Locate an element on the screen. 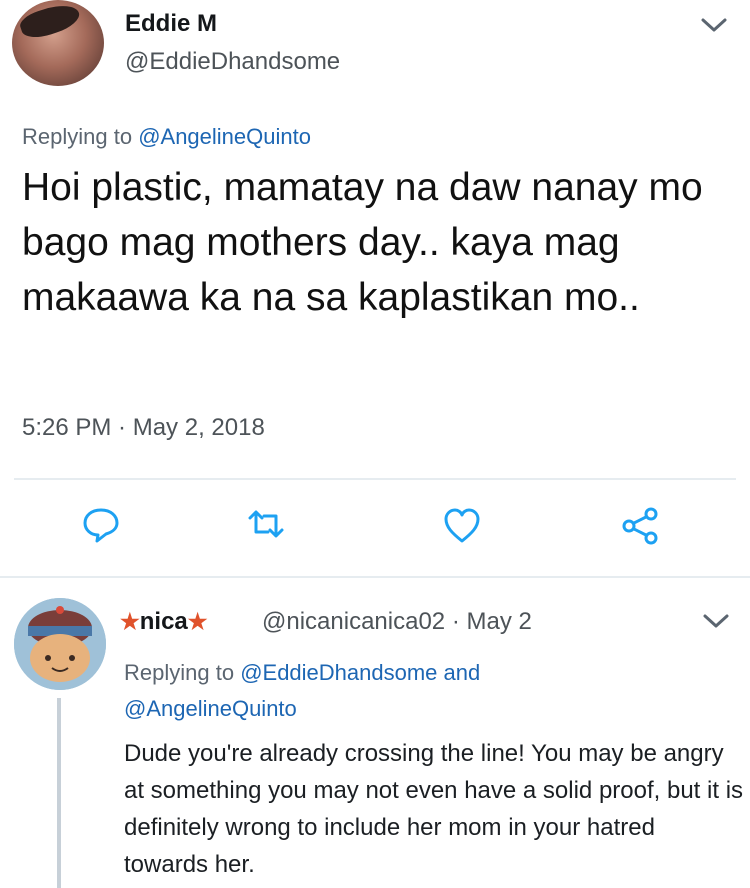 This screenshot has width=750, height=888. share-icon is located at coordinates (640, 526).